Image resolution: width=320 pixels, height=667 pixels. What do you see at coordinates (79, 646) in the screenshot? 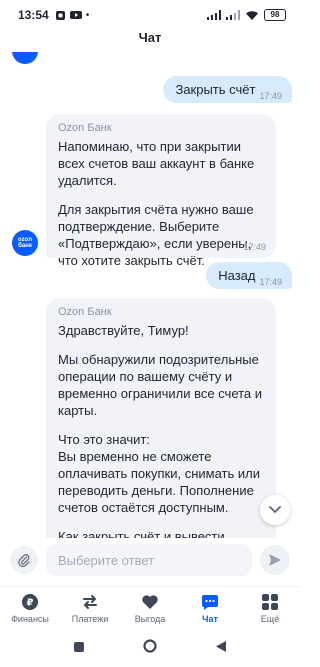
I see `recents-icon` at bounding box center [79, 646].